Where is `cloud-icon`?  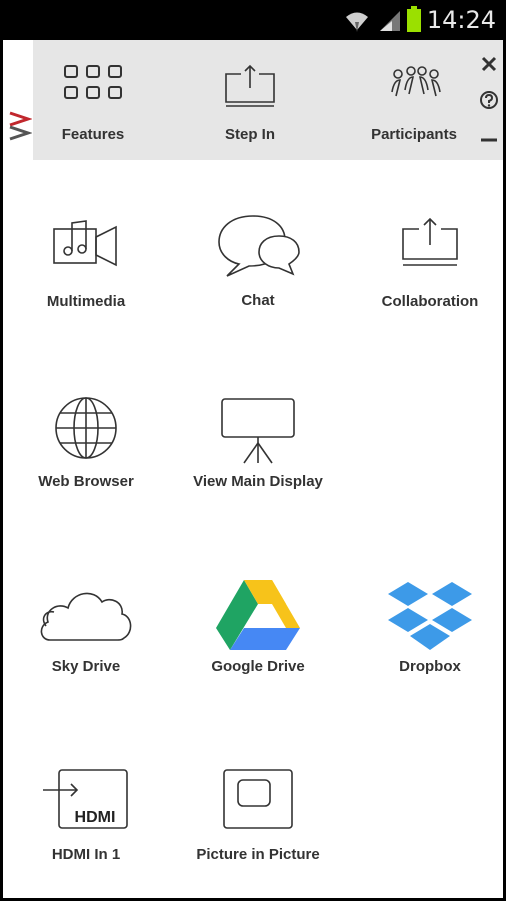 cloud-icon is located at coordinates (86, 616).